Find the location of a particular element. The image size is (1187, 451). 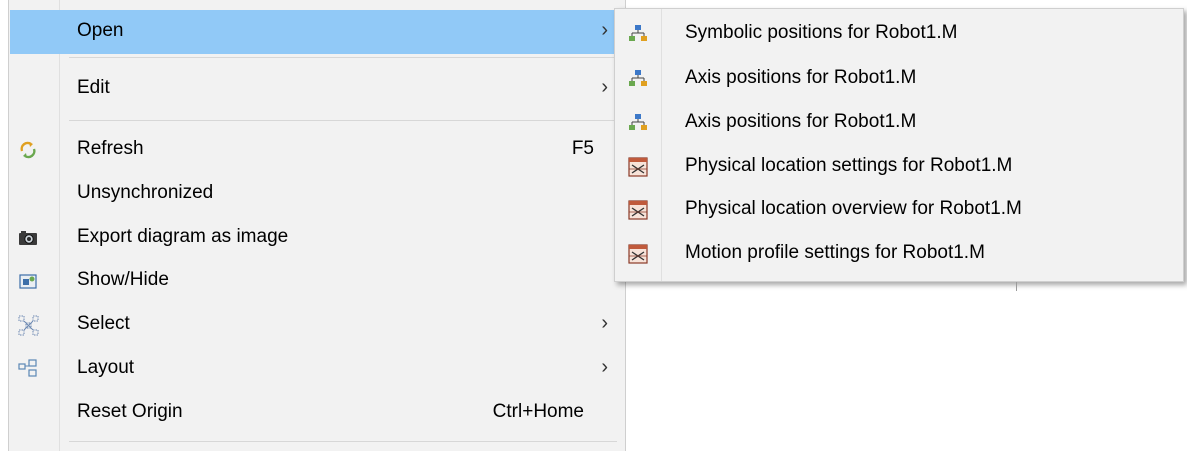

select-icon is located at coordinates (28, 325).